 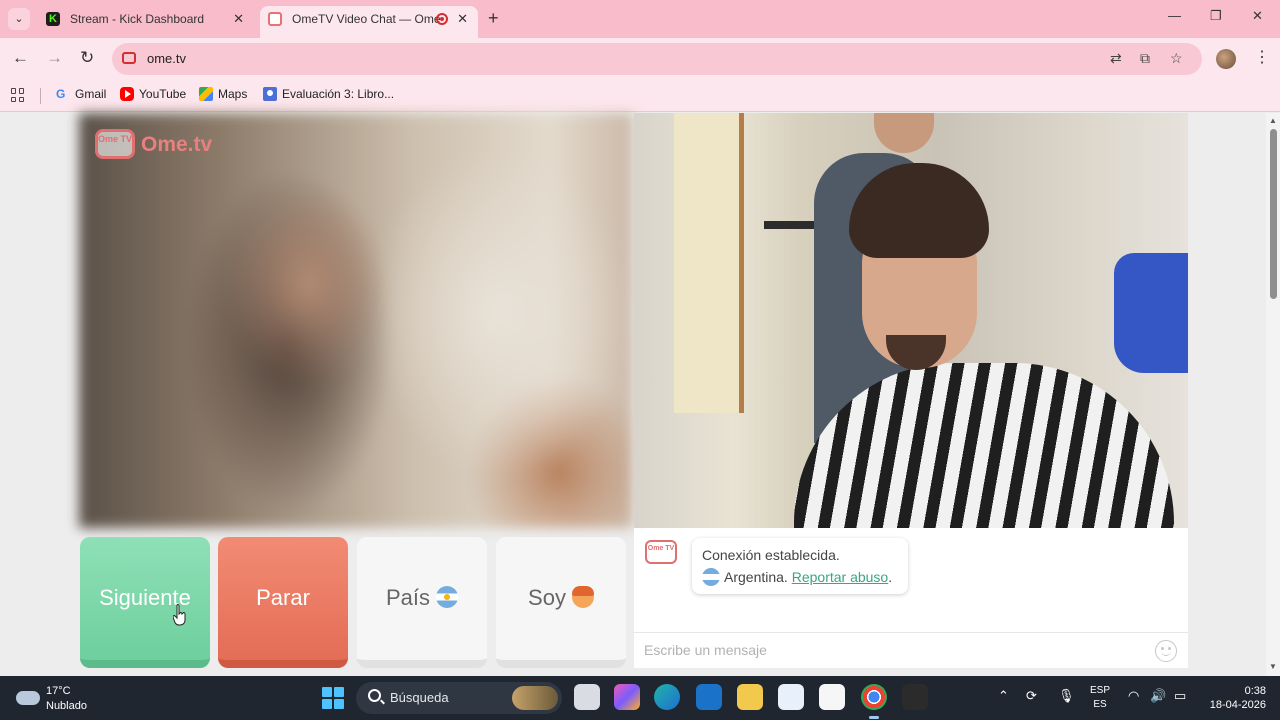 What do you see at coordinates (459, 698) in the screenshot?
I see `taskbar-search: Búsqueda` at bounding box center [459, 698].